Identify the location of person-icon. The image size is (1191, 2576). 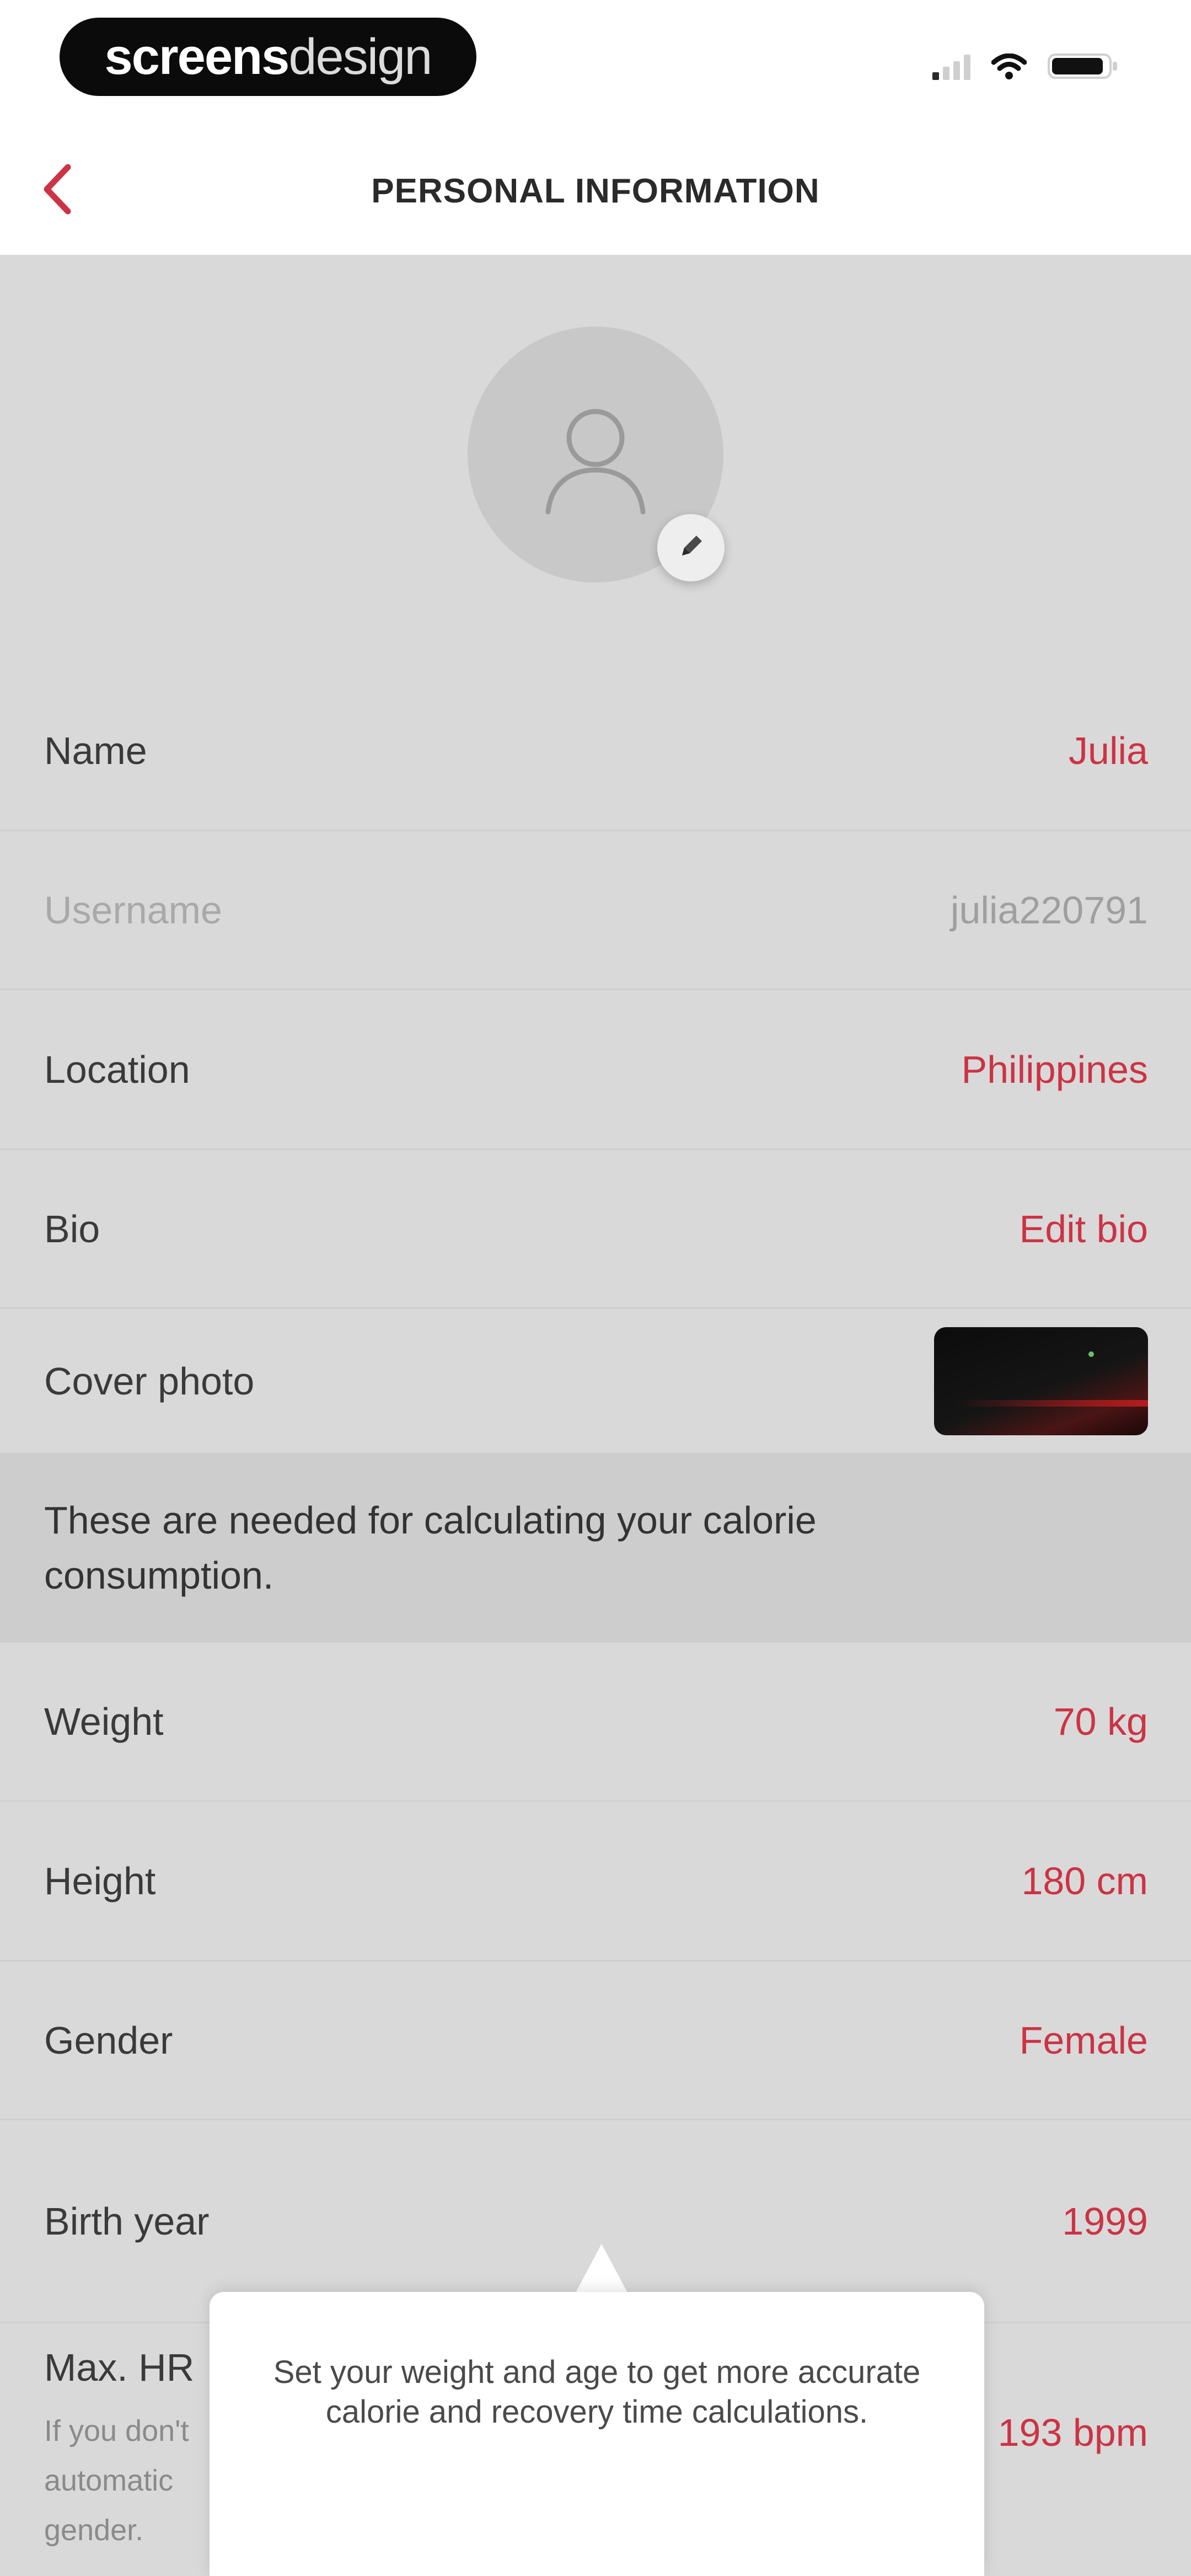
(595, 454).